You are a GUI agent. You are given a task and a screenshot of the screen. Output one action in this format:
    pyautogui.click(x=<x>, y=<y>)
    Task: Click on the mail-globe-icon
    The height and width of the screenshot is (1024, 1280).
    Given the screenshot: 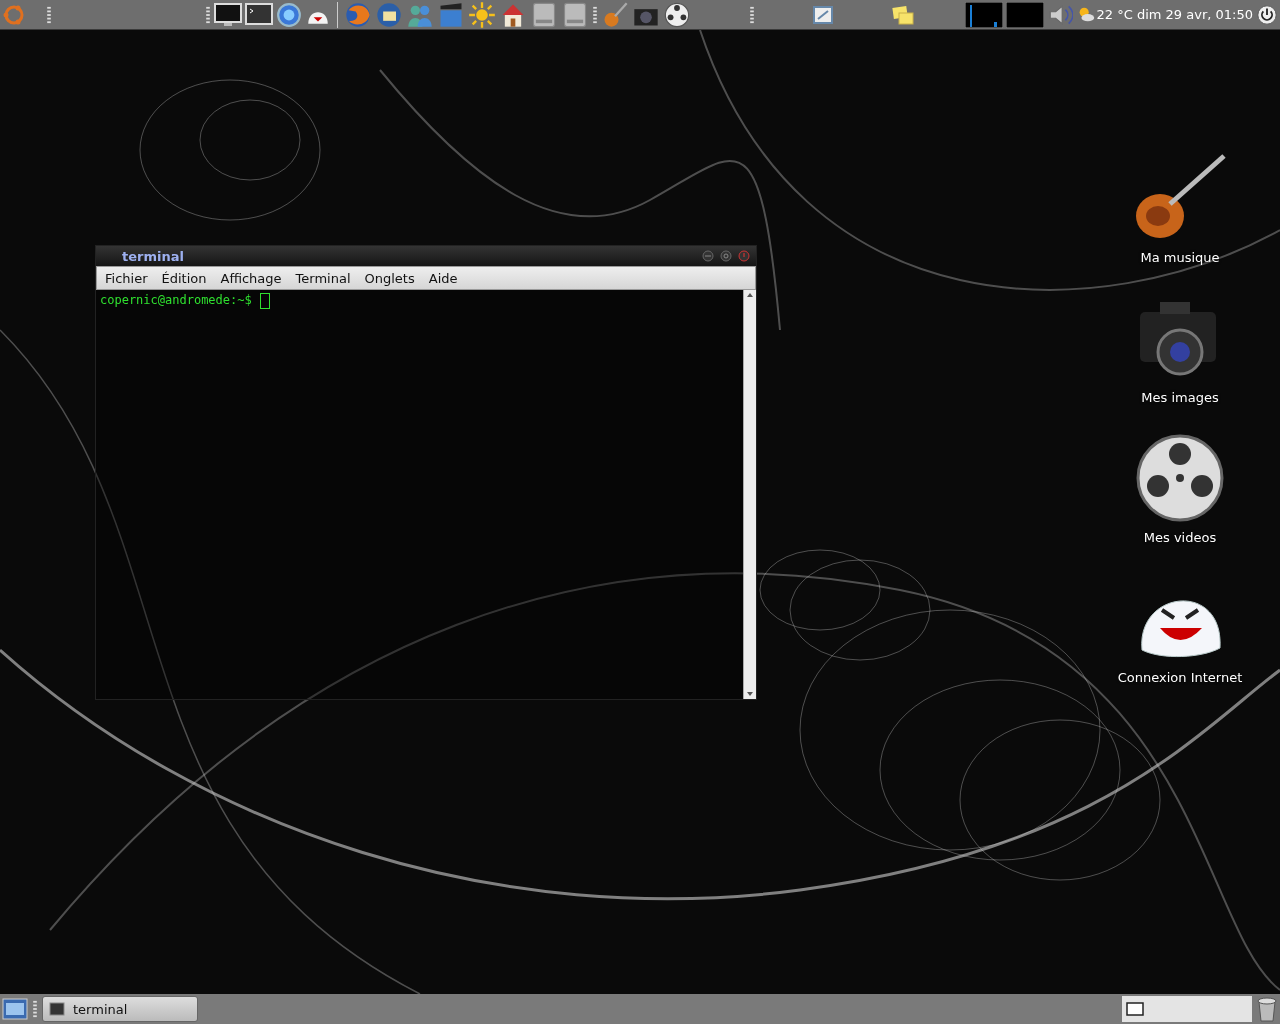 What is the action you would take?
    pyautogui.click(x=389, y=14)
    